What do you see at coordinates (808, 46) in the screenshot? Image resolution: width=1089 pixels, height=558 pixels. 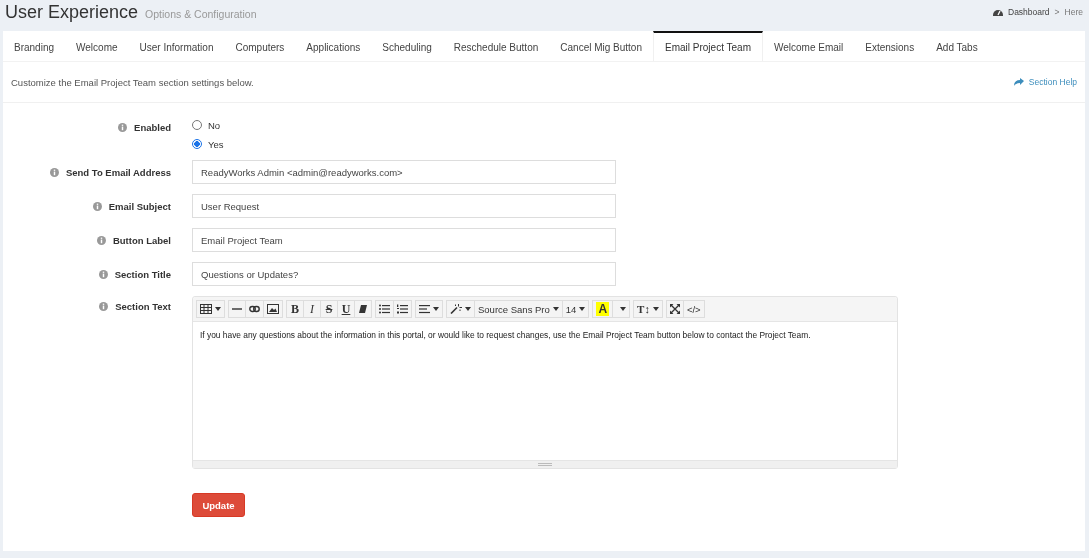 I see `tab: Welcome Email` at bounding box center [808, 46].